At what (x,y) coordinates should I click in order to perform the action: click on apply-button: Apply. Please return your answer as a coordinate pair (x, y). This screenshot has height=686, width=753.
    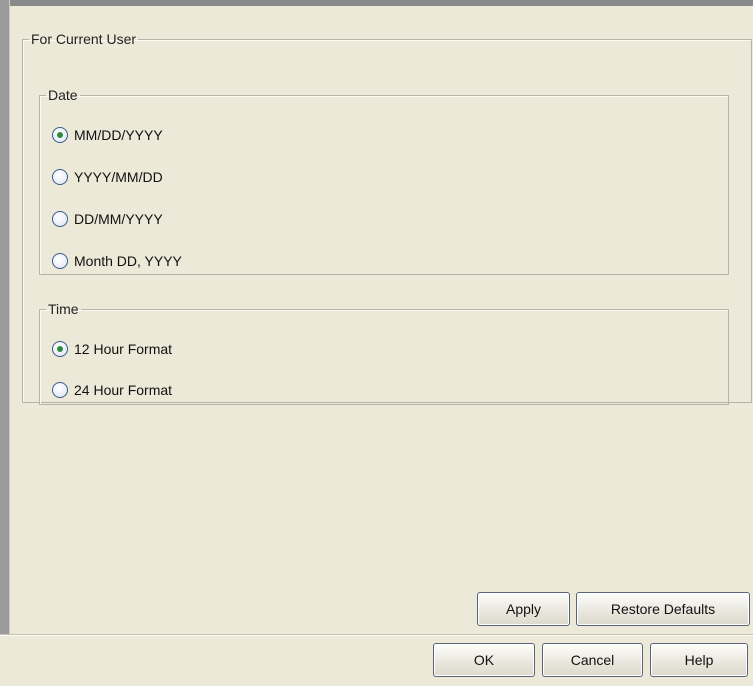
    Looking at the image, I should click on (523, 609).